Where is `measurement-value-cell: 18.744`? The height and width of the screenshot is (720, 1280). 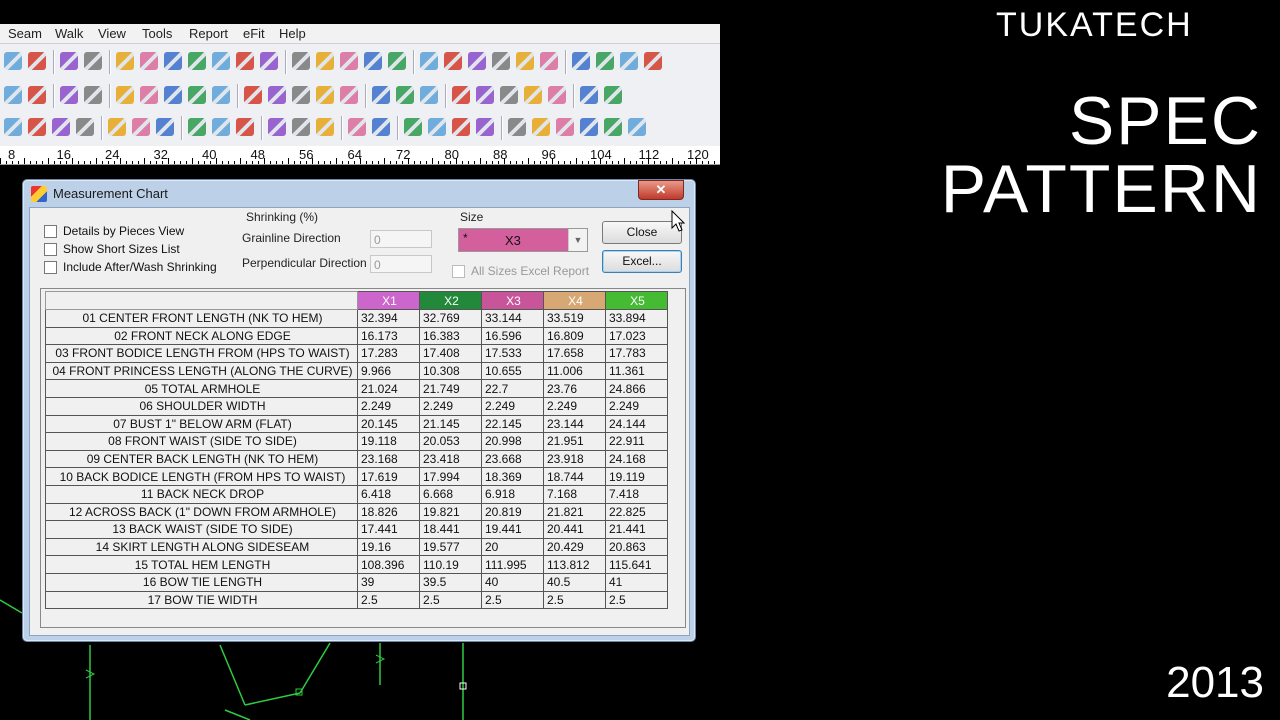 measurement-value-cell: 18.744 is located at coordinates (574, 476).